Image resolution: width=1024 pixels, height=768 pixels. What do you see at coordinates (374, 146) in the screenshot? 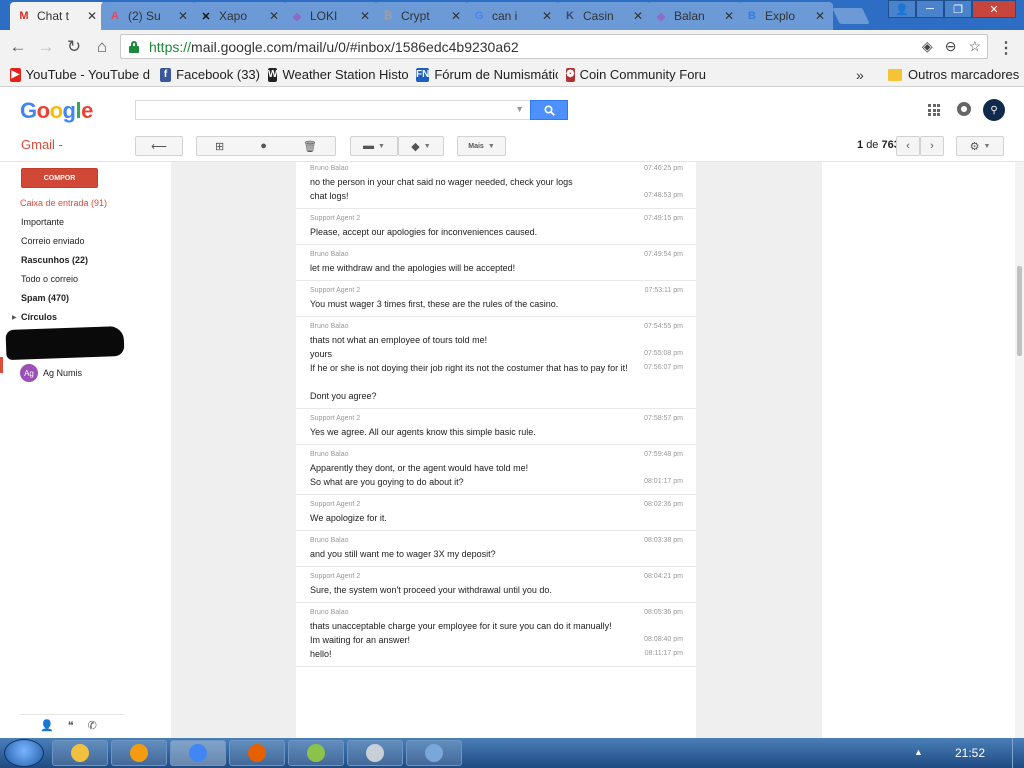
I see `move-to-button: ▬ ▼` at bounding box center [374, 146].